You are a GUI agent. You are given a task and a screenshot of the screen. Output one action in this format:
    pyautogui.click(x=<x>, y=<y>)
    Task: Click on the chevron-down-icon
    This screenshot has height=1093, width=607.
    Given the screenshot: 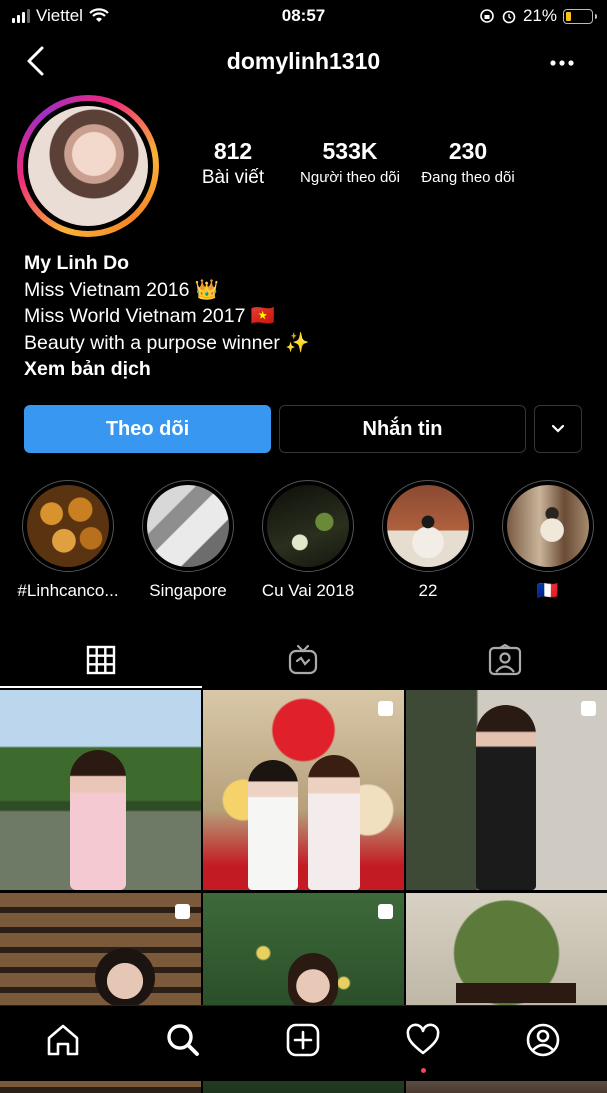 What is the action you would take?
    pyautogui.click(x=558, y=428)
    